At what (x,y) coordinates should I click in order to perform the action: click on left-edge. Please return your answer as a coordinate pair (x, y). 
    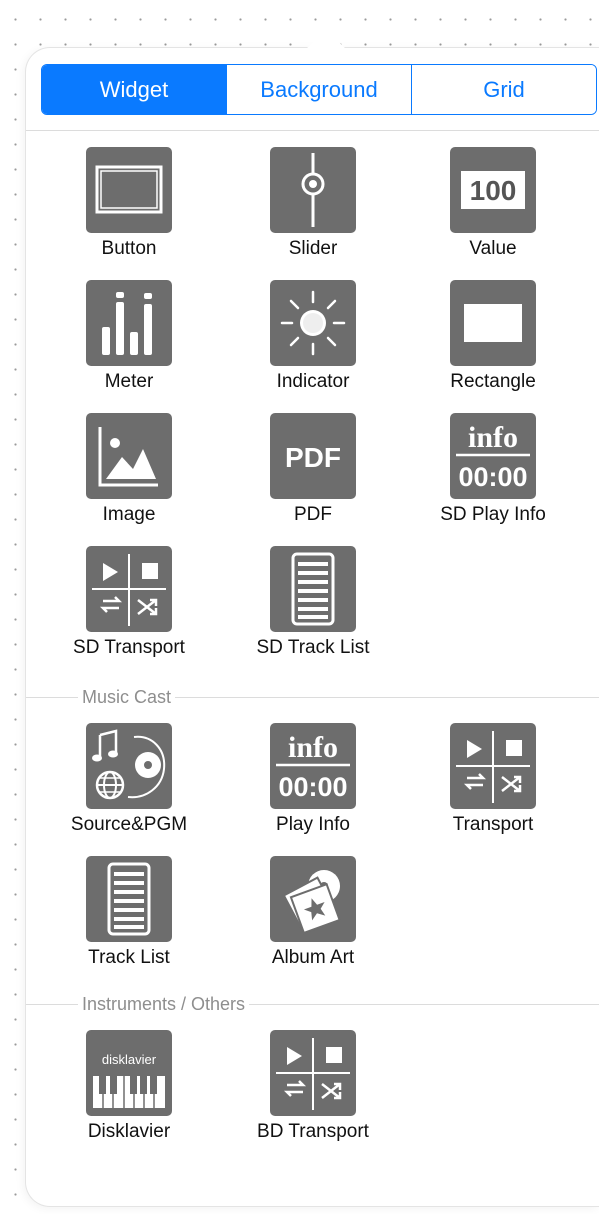
    Looking at the image, I should click on (2, 607).